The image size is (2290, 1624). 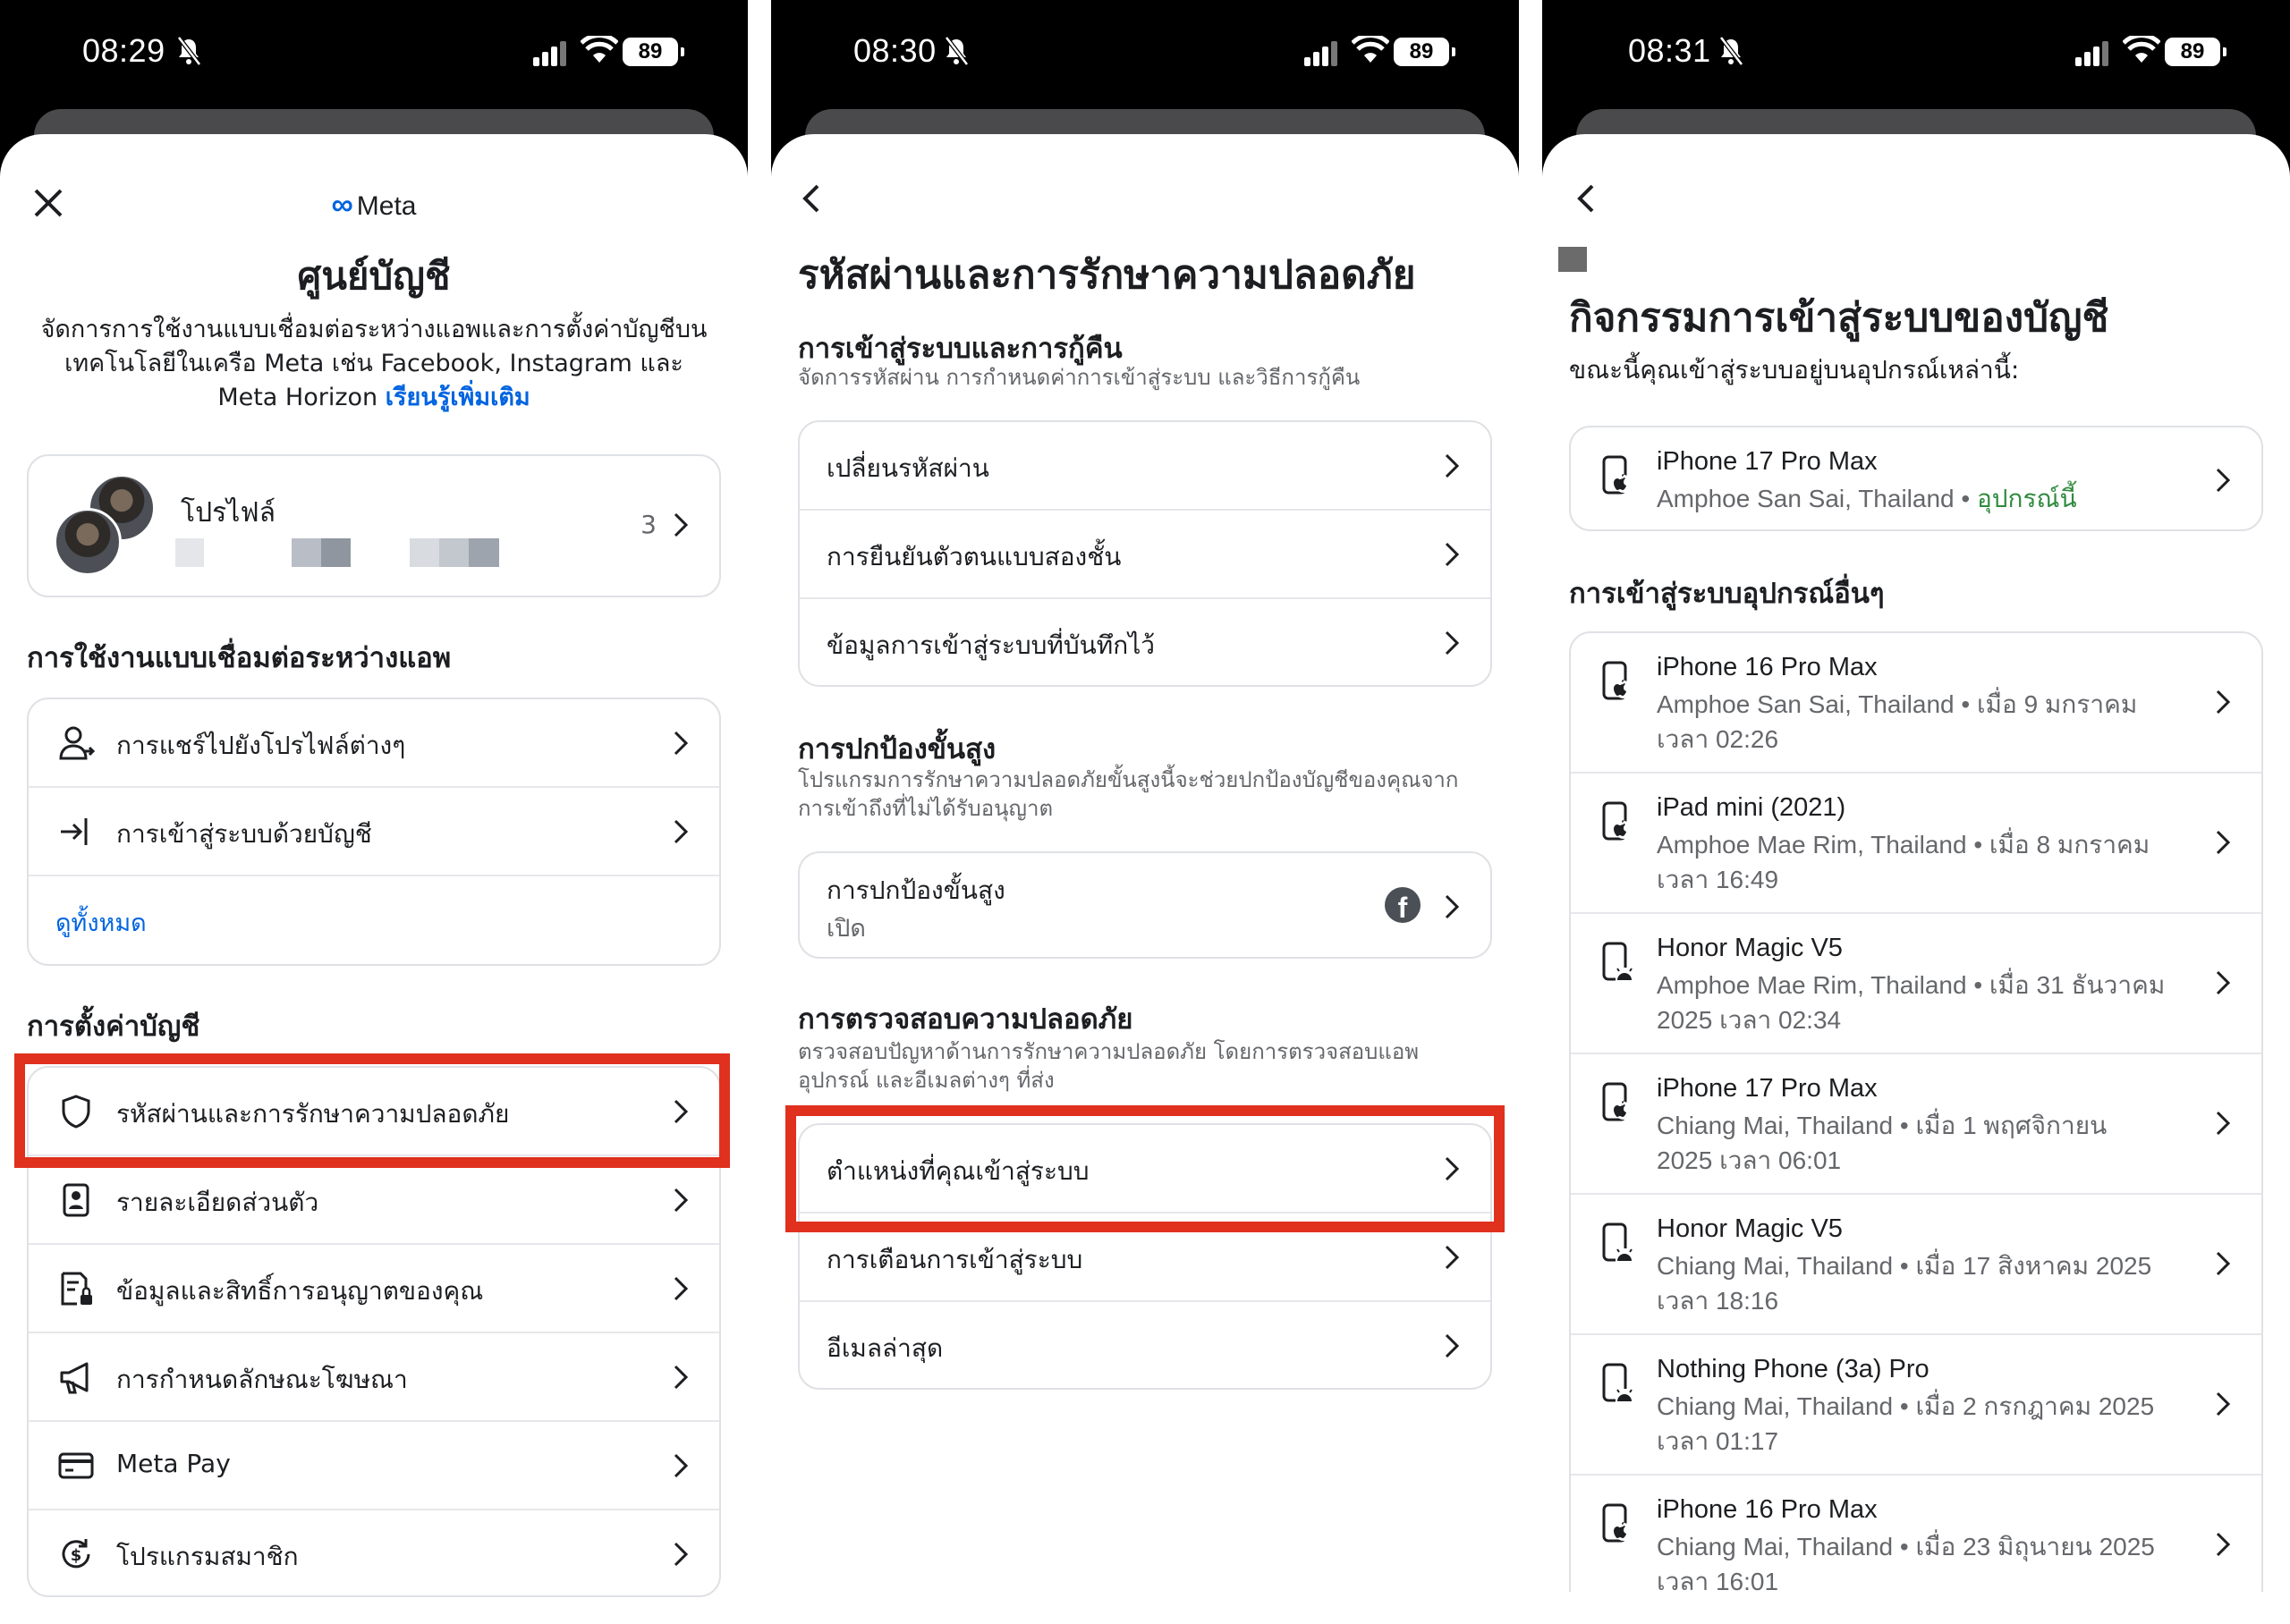 What do you see at coordinates (374, 205) in the screenshot?
I see `meta-logo: ∞ Meta` at bounding box center [374, 205].